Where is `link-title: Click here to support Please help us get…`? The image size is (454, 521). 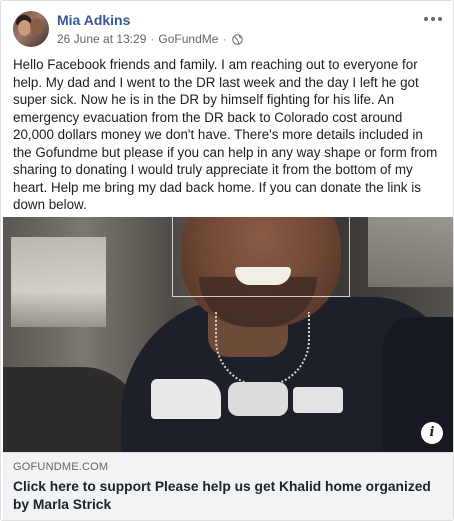
link-title: Click here to support Please help us get… is located at coordinates (228, 496).